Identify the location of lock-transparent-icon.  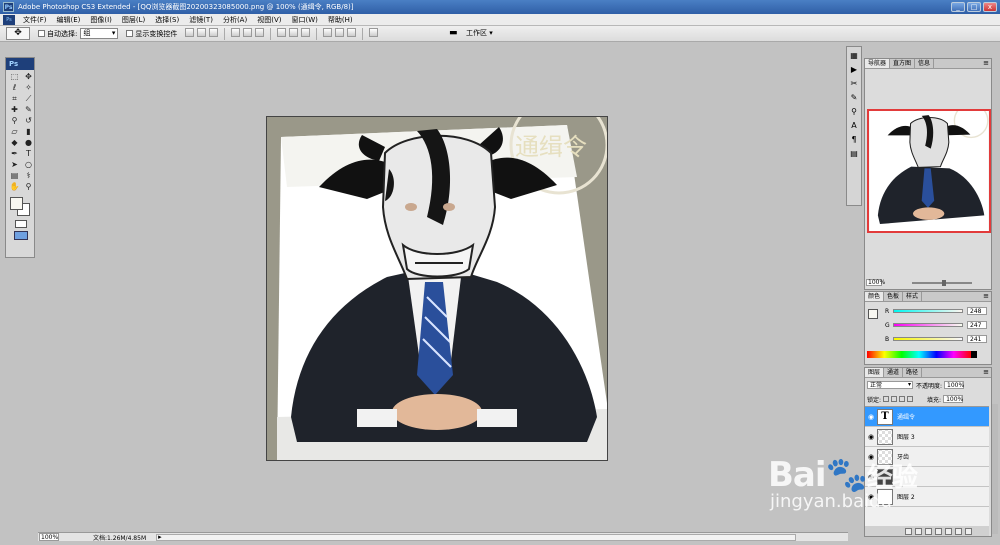
(886, 399).